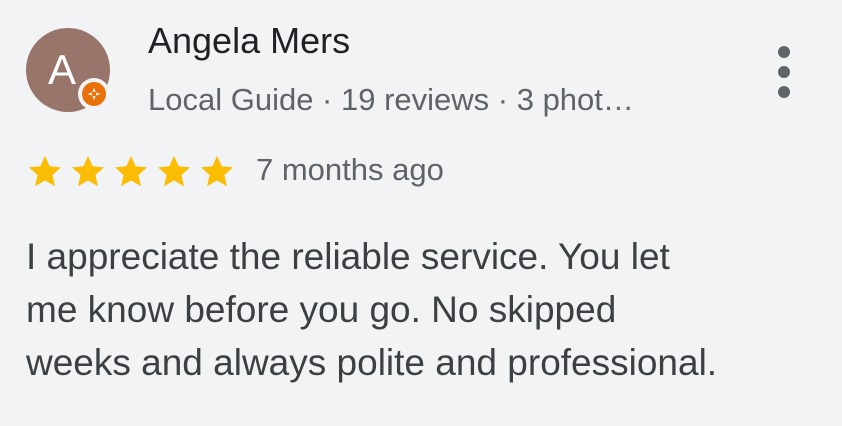 This screenshot has width=842, height=426. I want to click on reviewer-name: Angela Mers, so click(249, 41).